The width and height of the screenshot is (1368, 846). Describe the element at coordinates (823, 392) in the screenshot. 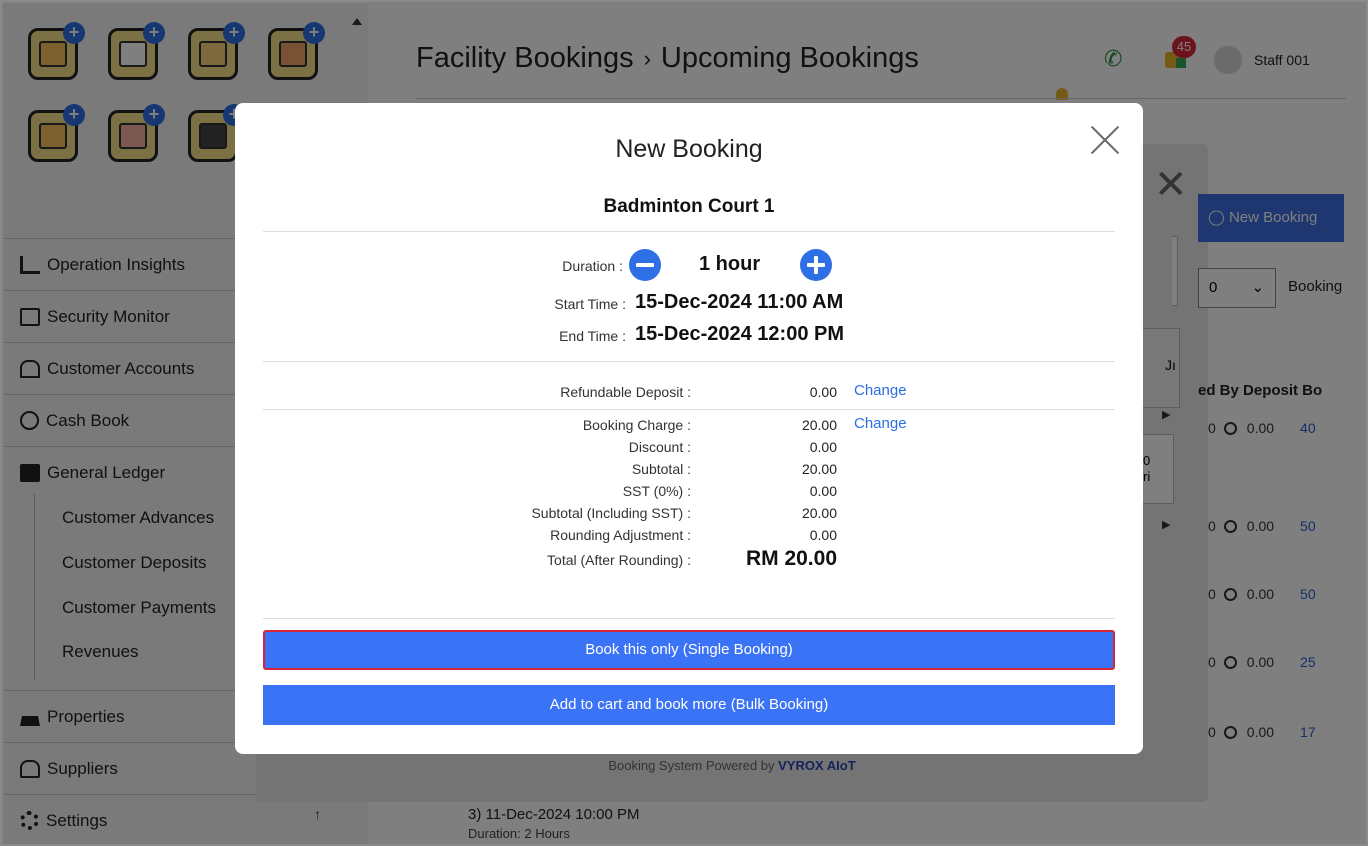

I see `deposit-value: 0.00` at that location.